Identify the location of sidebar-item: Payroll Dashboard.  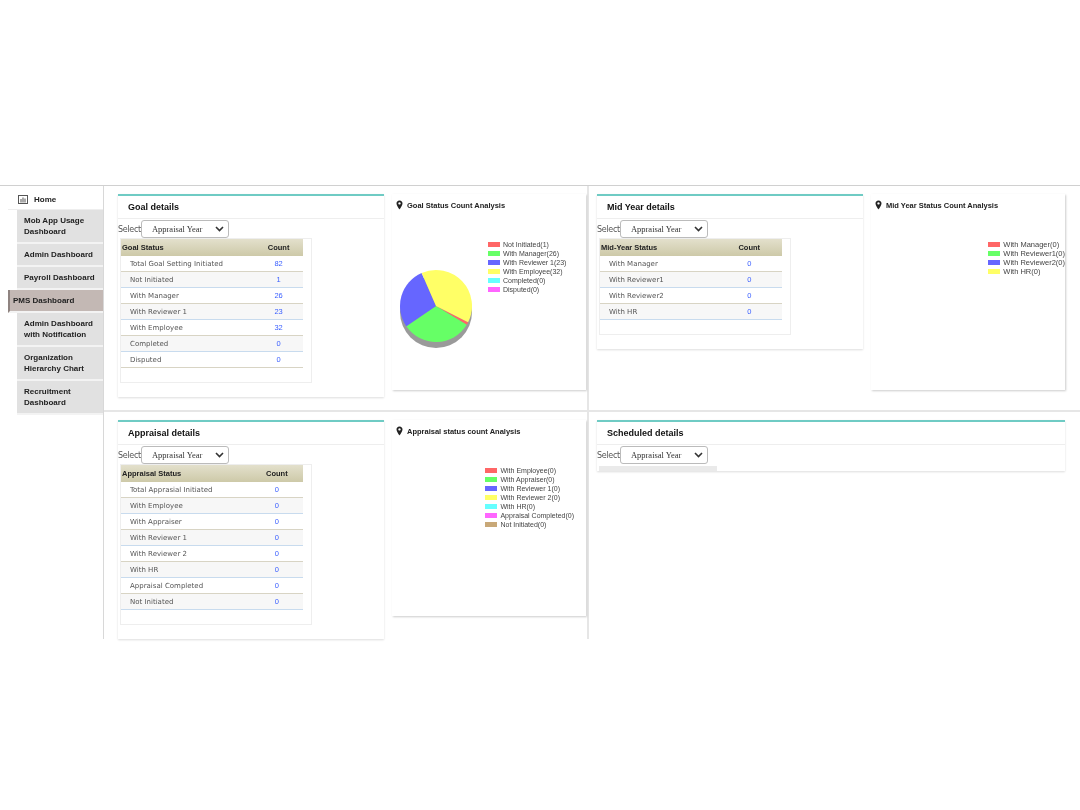
(60, 278).